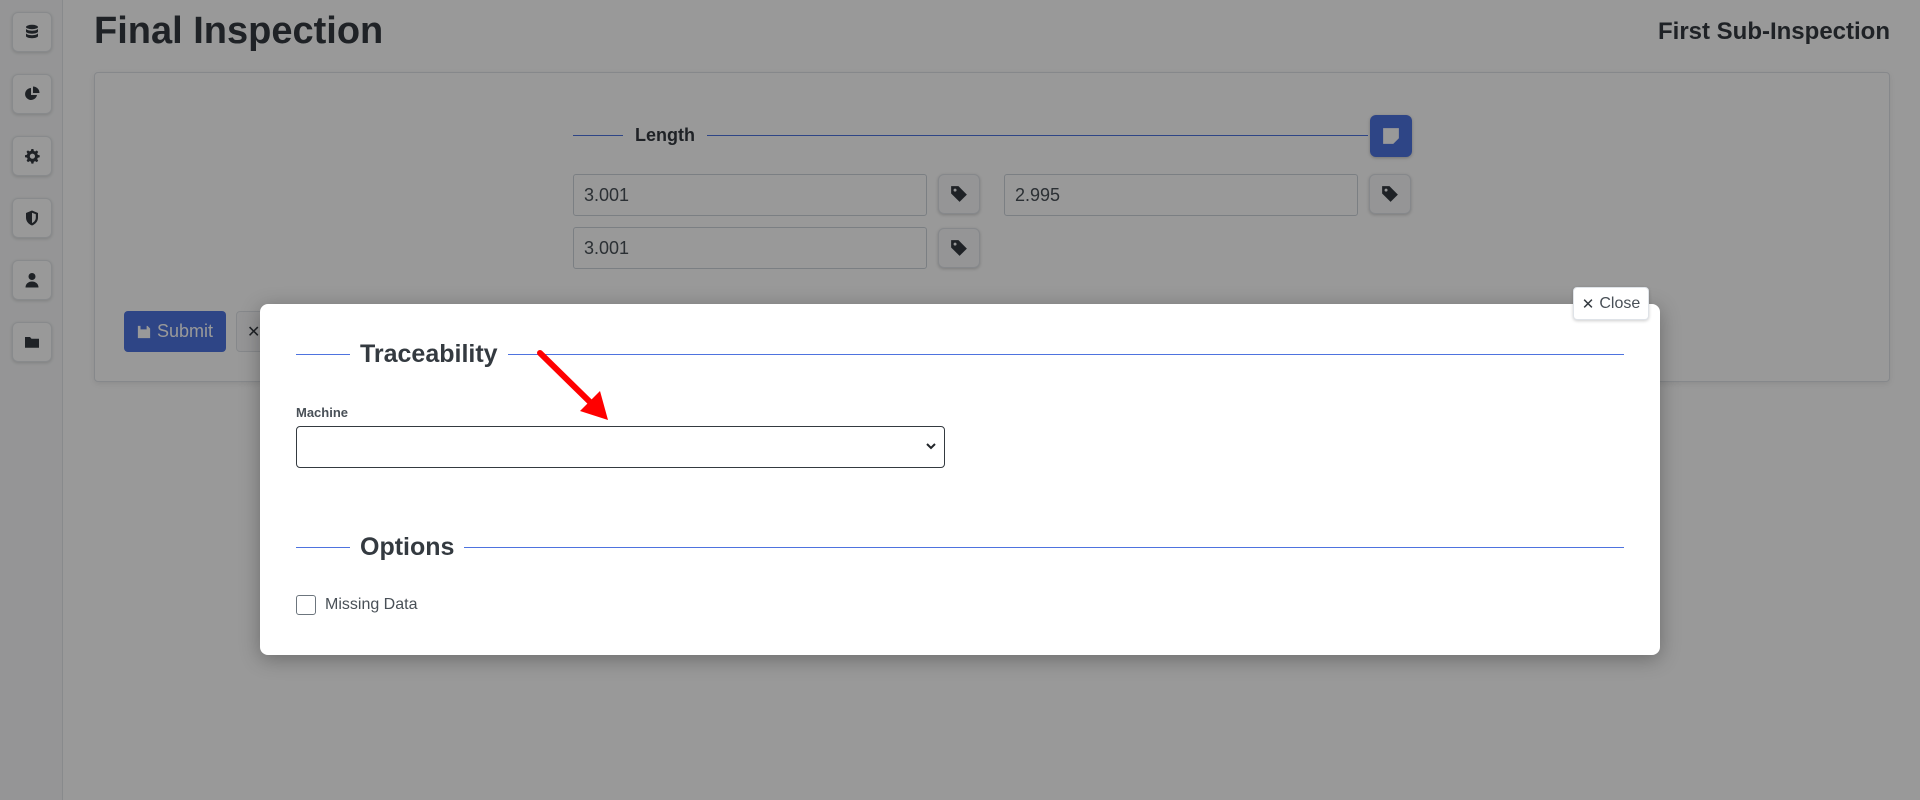  I want to click on missing-data-checkbox, so click(306, 605).